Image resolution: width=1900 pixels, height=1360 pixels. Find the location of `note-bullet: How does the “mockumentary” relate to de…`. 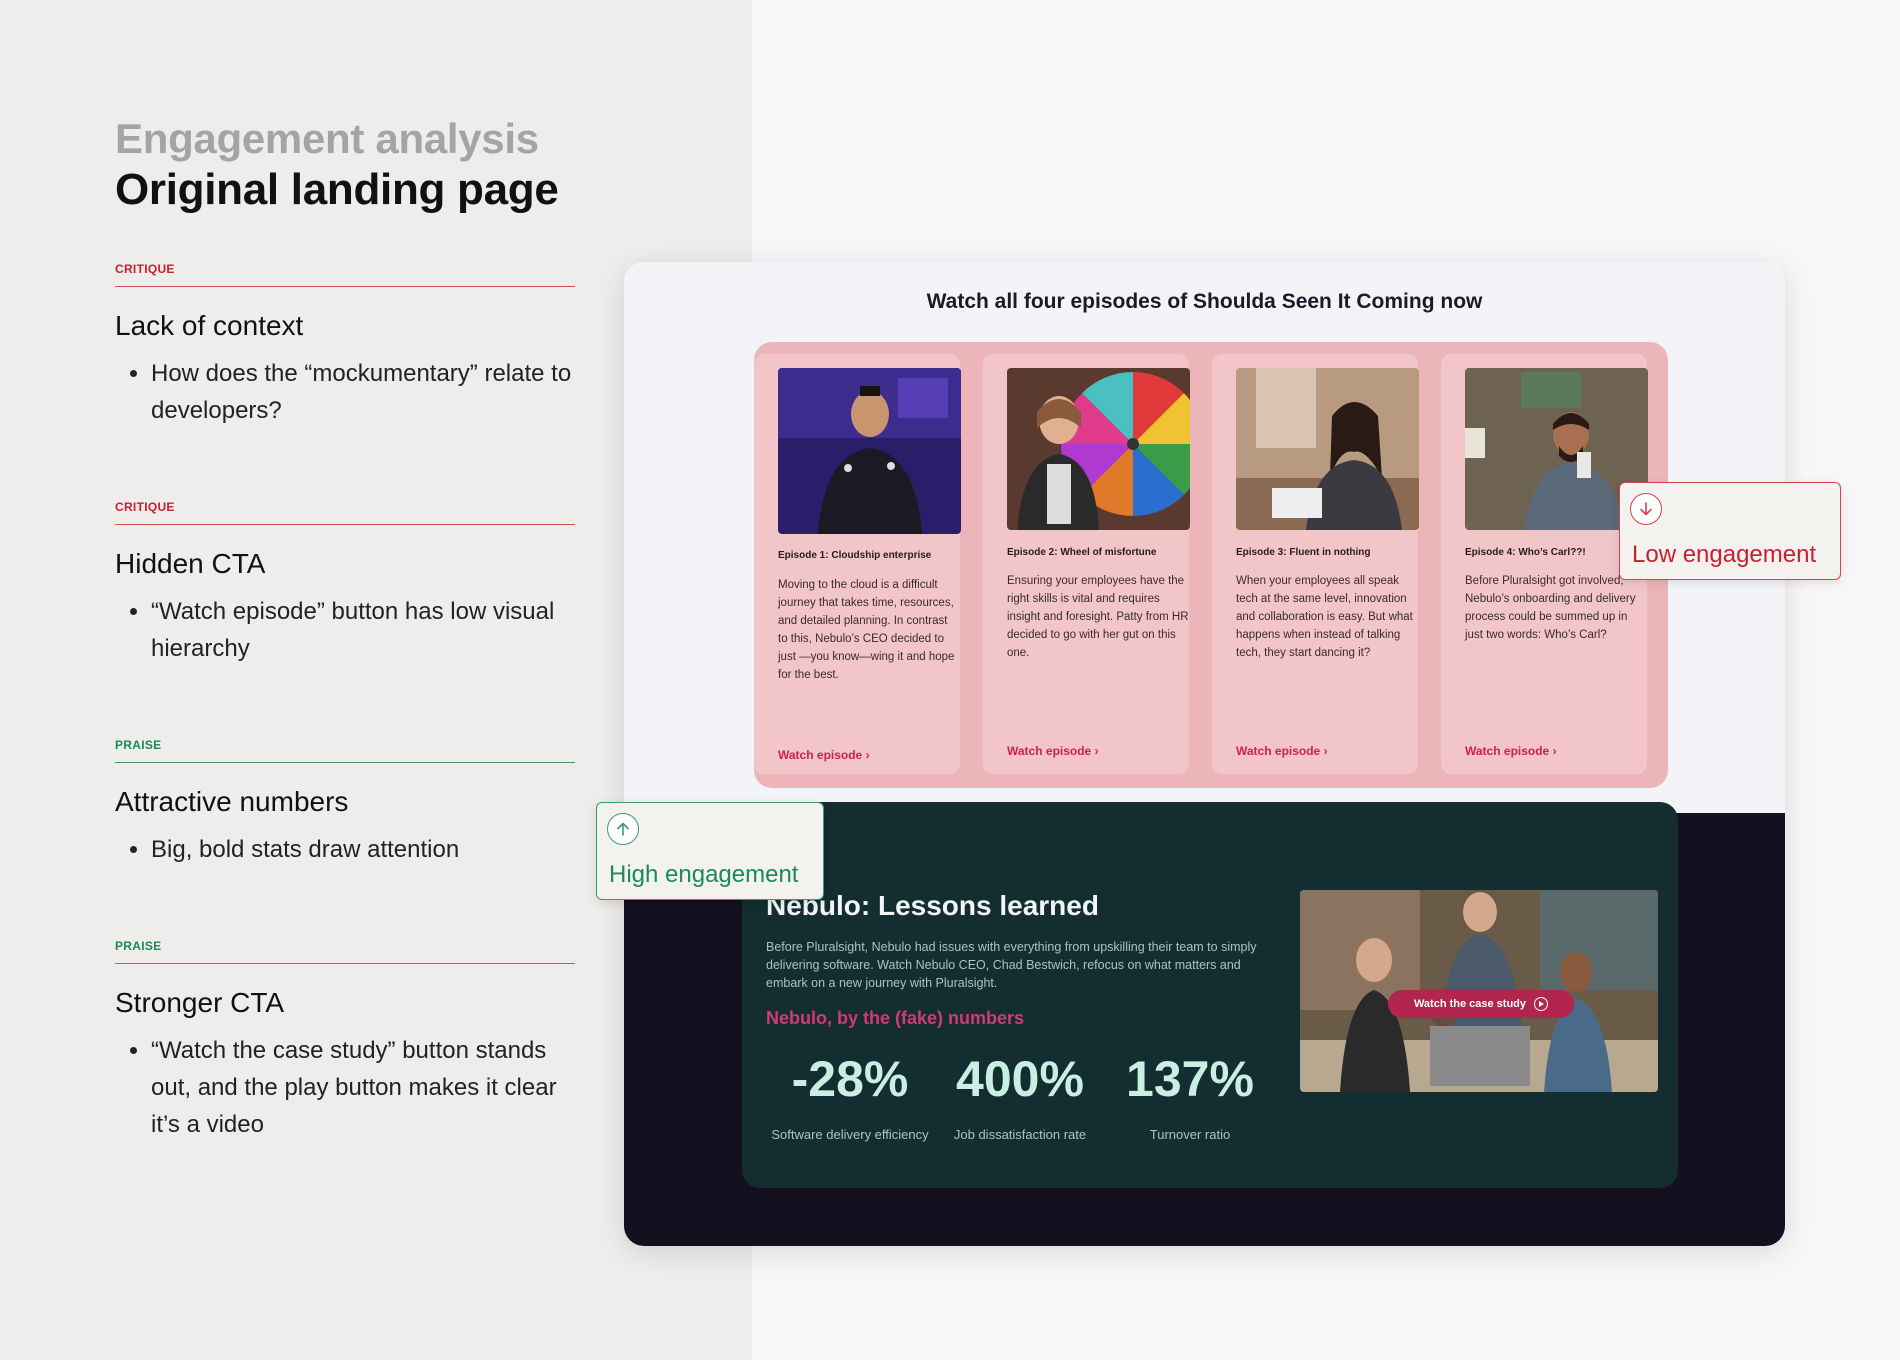

note-bullet: How does the “mockumentary” relate to de… is located at coordinates (363, 392).